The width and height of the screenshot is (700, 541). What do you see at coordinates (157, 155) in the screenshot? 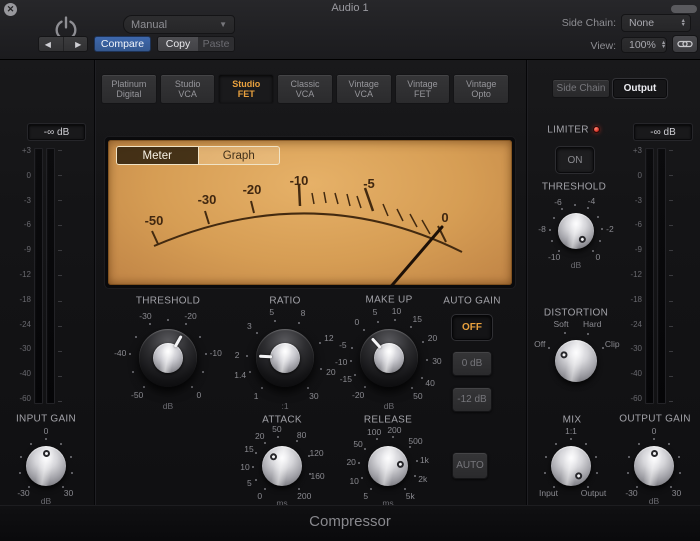
I see `tab-meter: Meter` at bounding box center [157, 155].